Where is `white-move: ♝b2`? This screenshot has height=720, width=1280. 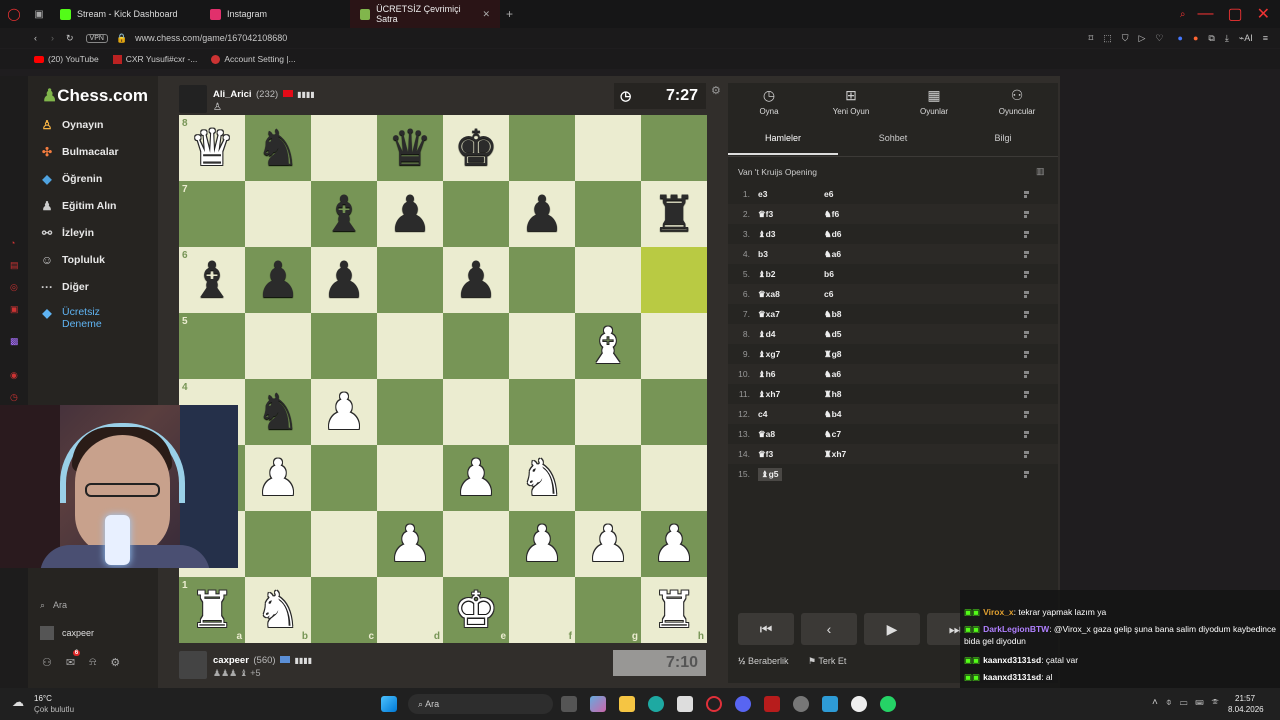
white-move: ♝b2 is located at coordinates (791, 274).